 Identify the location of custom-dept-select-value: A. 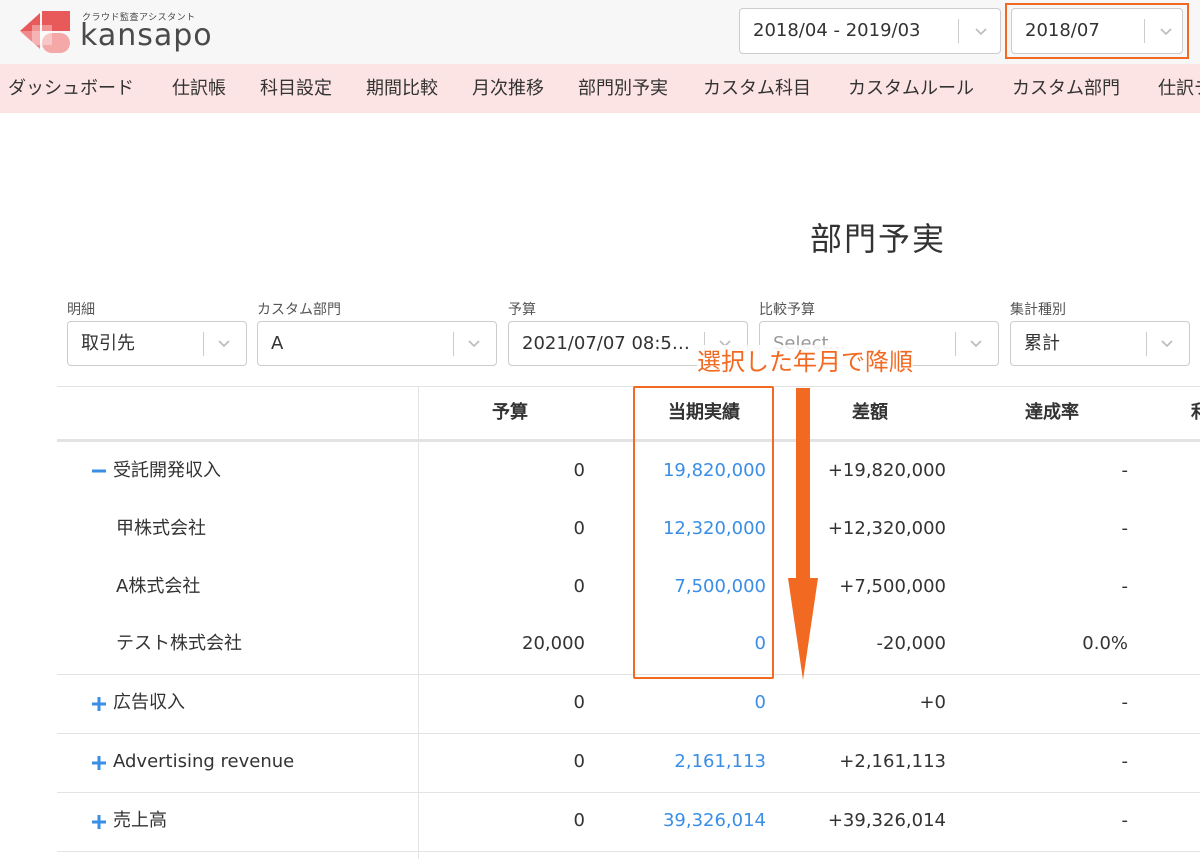
(277, 343).